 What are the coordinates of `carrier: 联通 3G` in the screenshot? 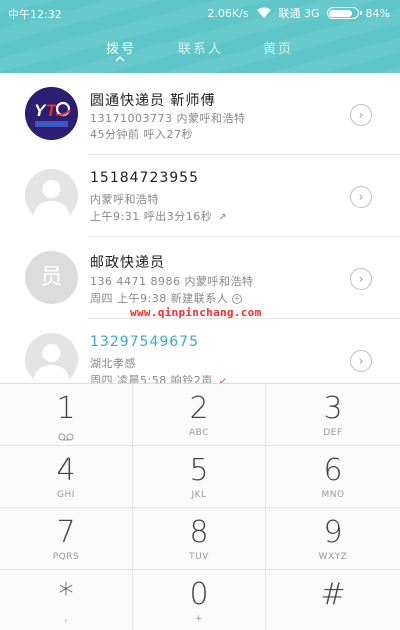 It's located at (299, 13).